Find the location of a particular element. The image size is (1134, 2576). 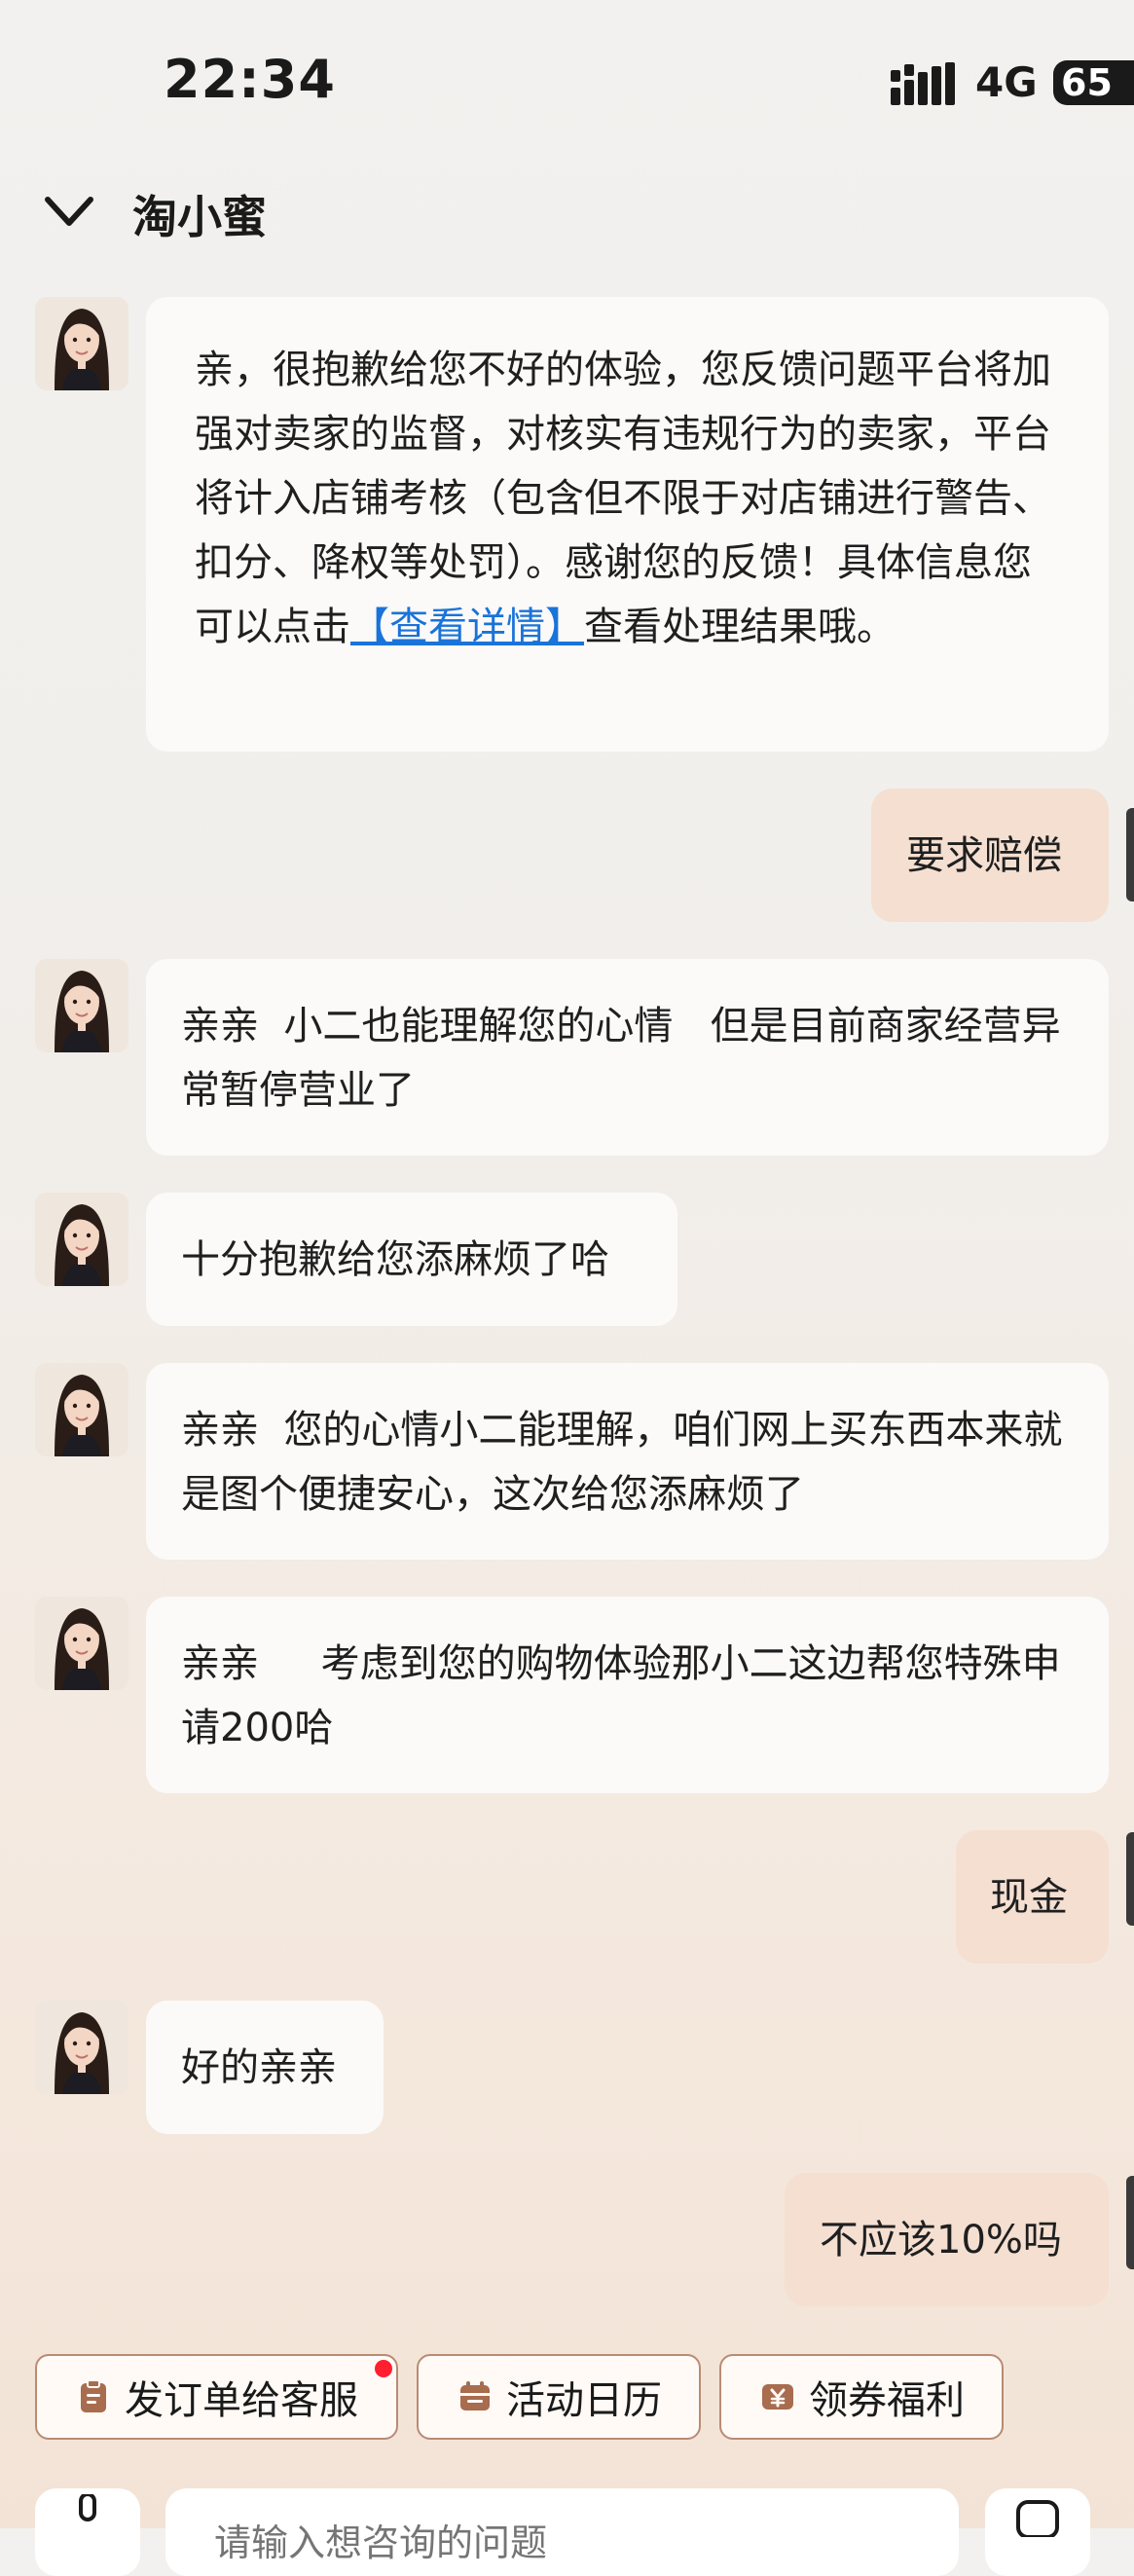

agent-message-bubble: 好的亲亲 is located at coordinates (265, 2067).